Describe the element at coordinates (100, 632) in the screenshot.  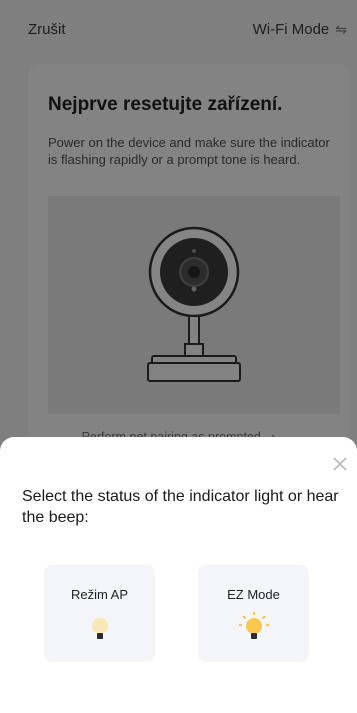
I see `bulb-dim-icon` at that location.